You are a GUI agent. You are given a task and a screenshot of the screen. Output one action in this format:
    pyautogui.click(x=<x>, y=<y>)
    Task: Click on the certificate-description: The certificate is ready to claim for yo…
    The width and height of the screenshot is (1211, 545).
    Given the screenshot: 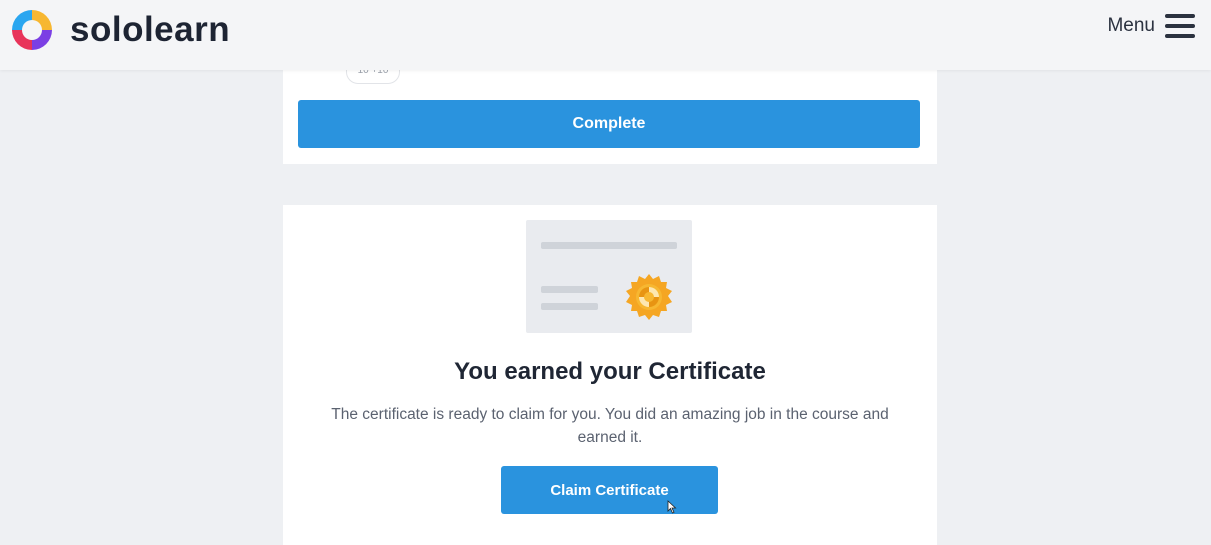 What is the action you would take?
    pyautogui.click(x=610, y=426)
    